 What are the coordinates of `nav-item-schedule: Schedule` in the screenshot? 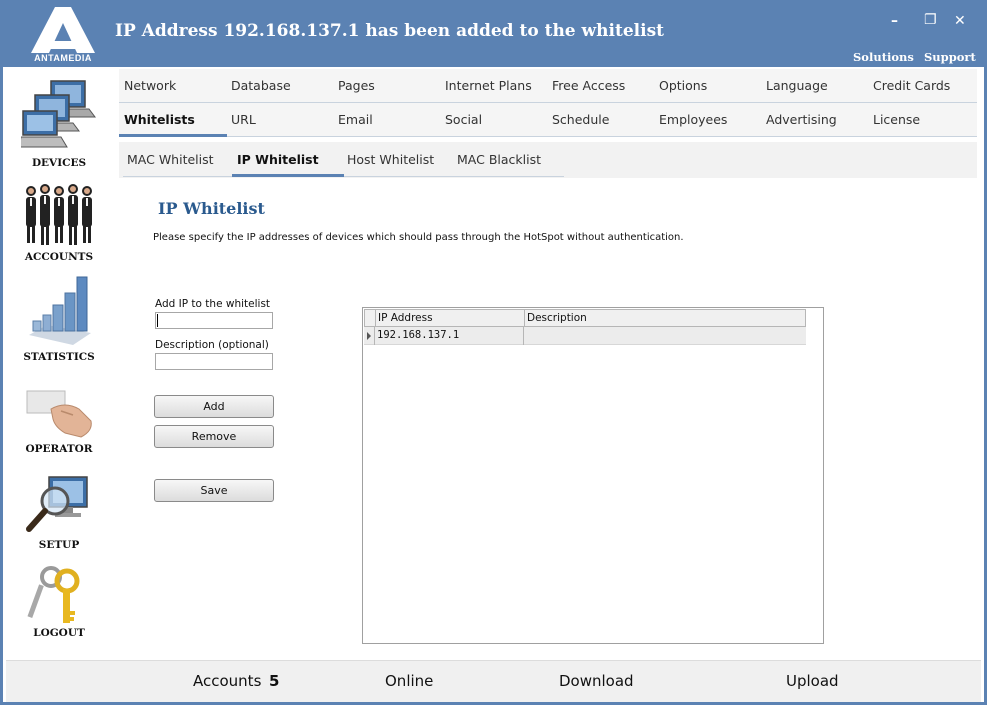 It's located at (580, 119).